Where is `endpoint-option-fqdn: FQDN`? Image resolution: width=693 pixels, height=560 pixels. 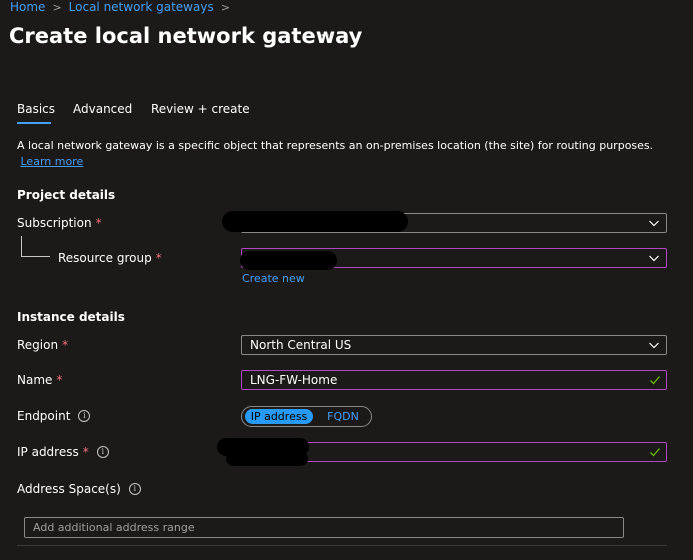
endpoint-option-fqdn: FQDN is located at coordinates (343, 416).